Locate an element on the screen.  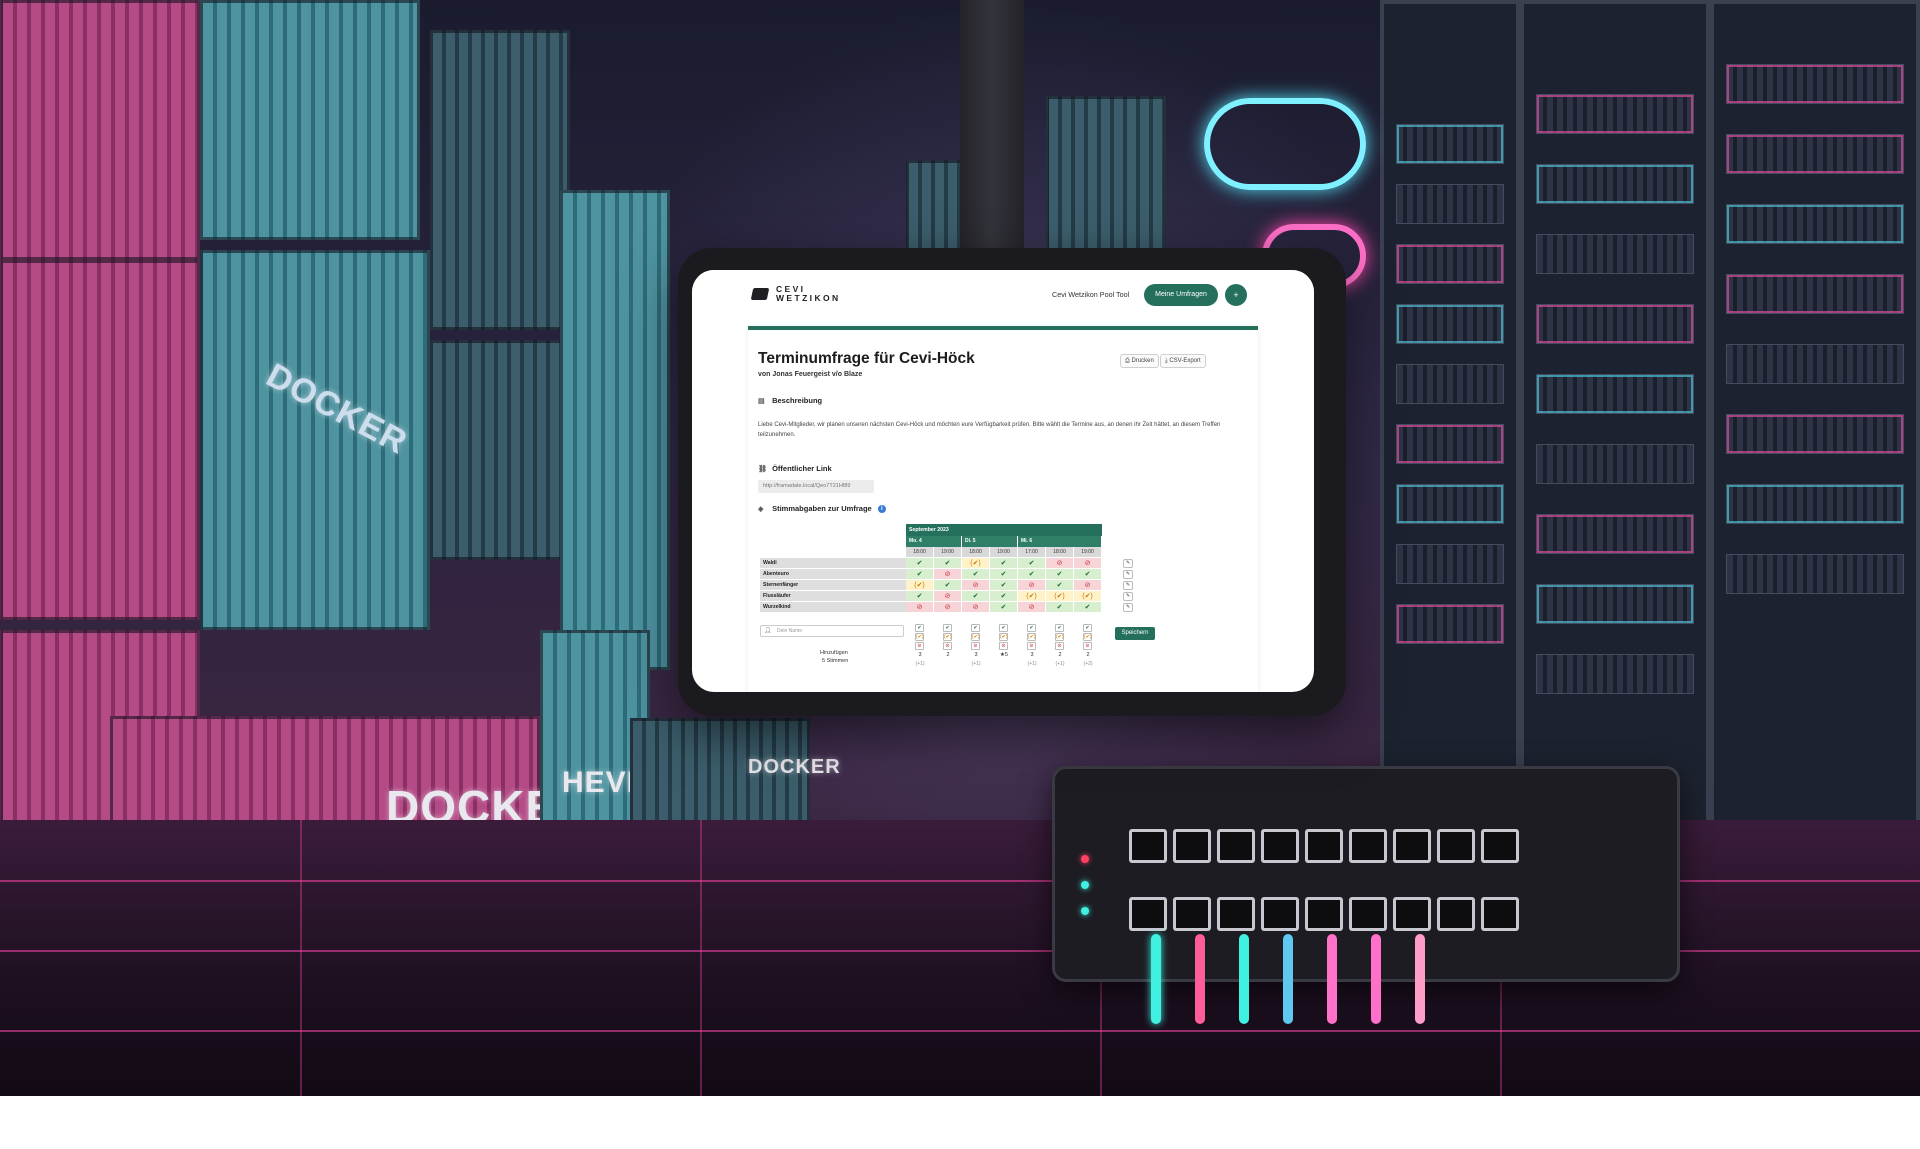
vote-option-group: ✔ (✔) ⊘ is located at coordinates (1033, 637).